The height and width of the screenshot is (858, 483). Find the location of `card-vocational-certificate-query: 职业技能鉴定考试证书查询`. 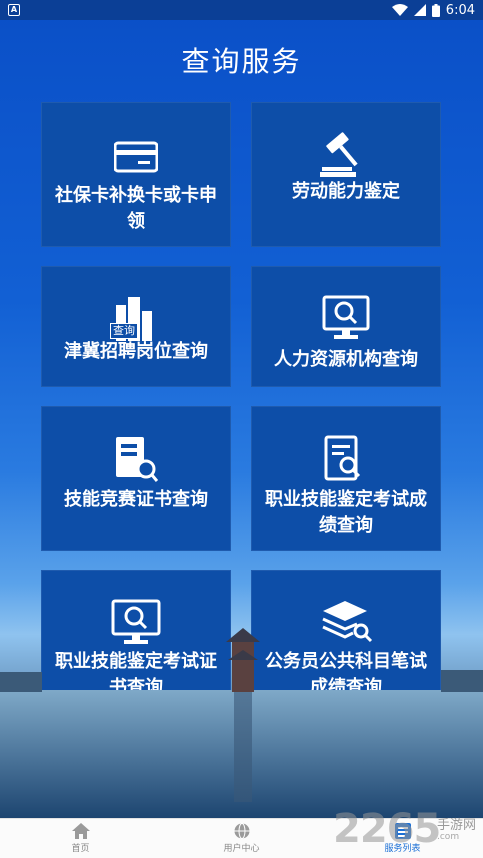

card-vocational-certificate-query: 职业技能鉴定考试证书查询 is located at coordinates (136, 642).